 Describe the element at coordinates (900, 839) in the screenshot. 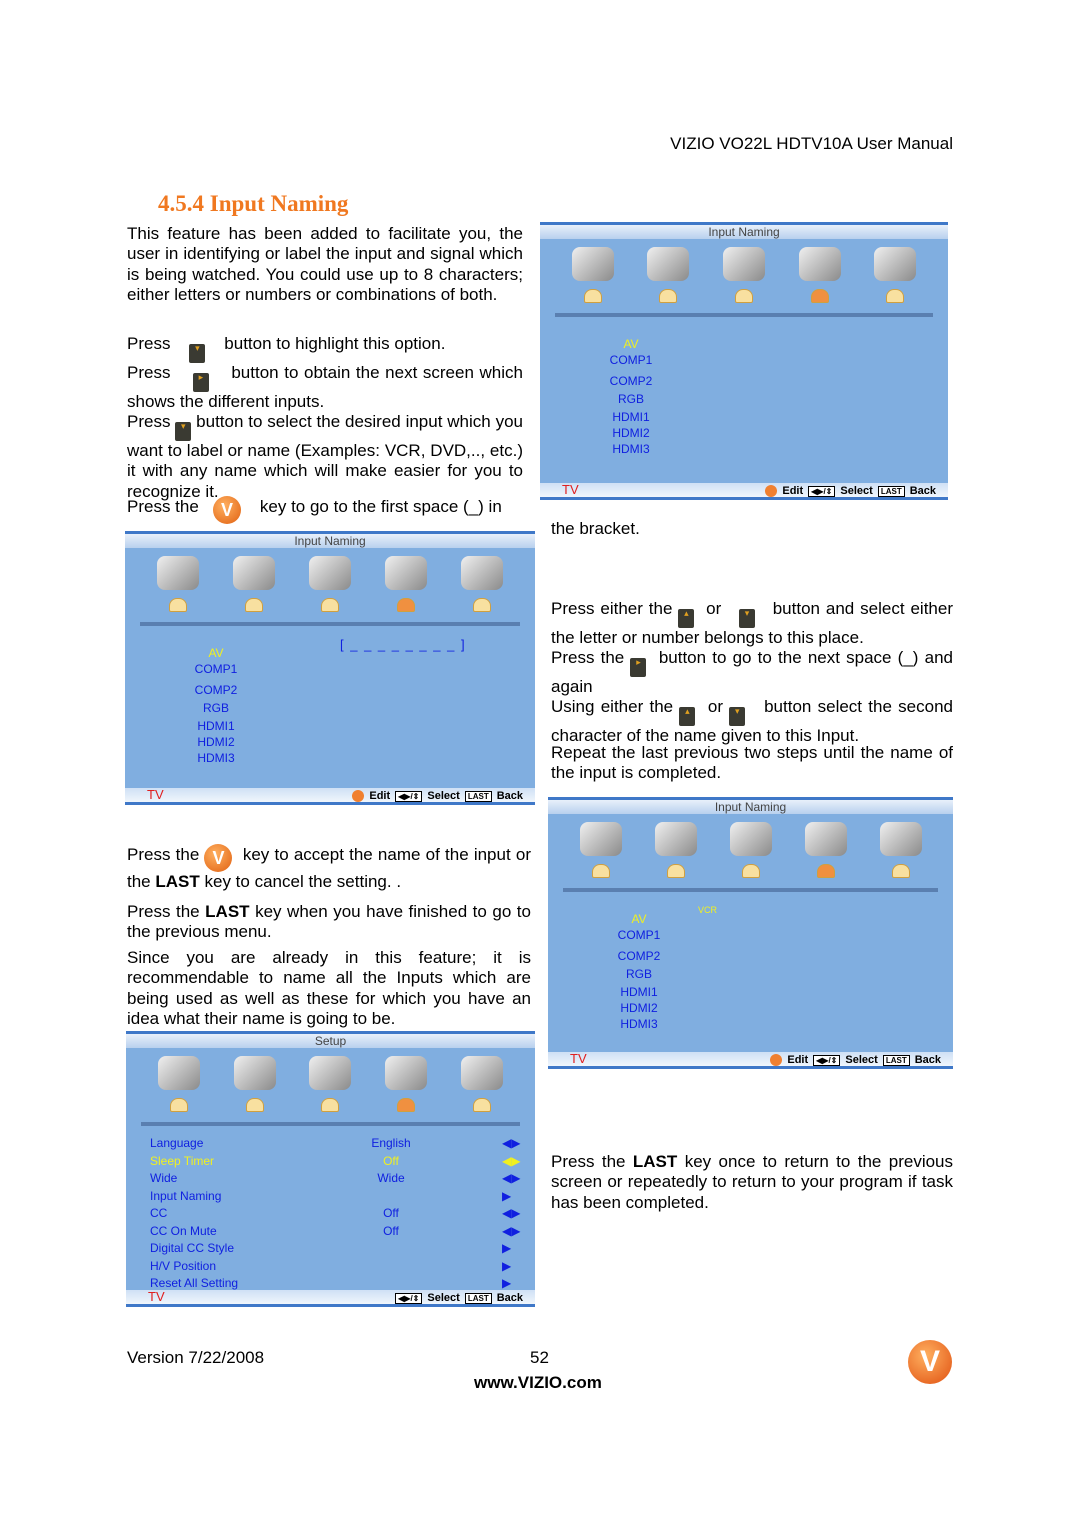

I see `parental-key-icon` at that location.